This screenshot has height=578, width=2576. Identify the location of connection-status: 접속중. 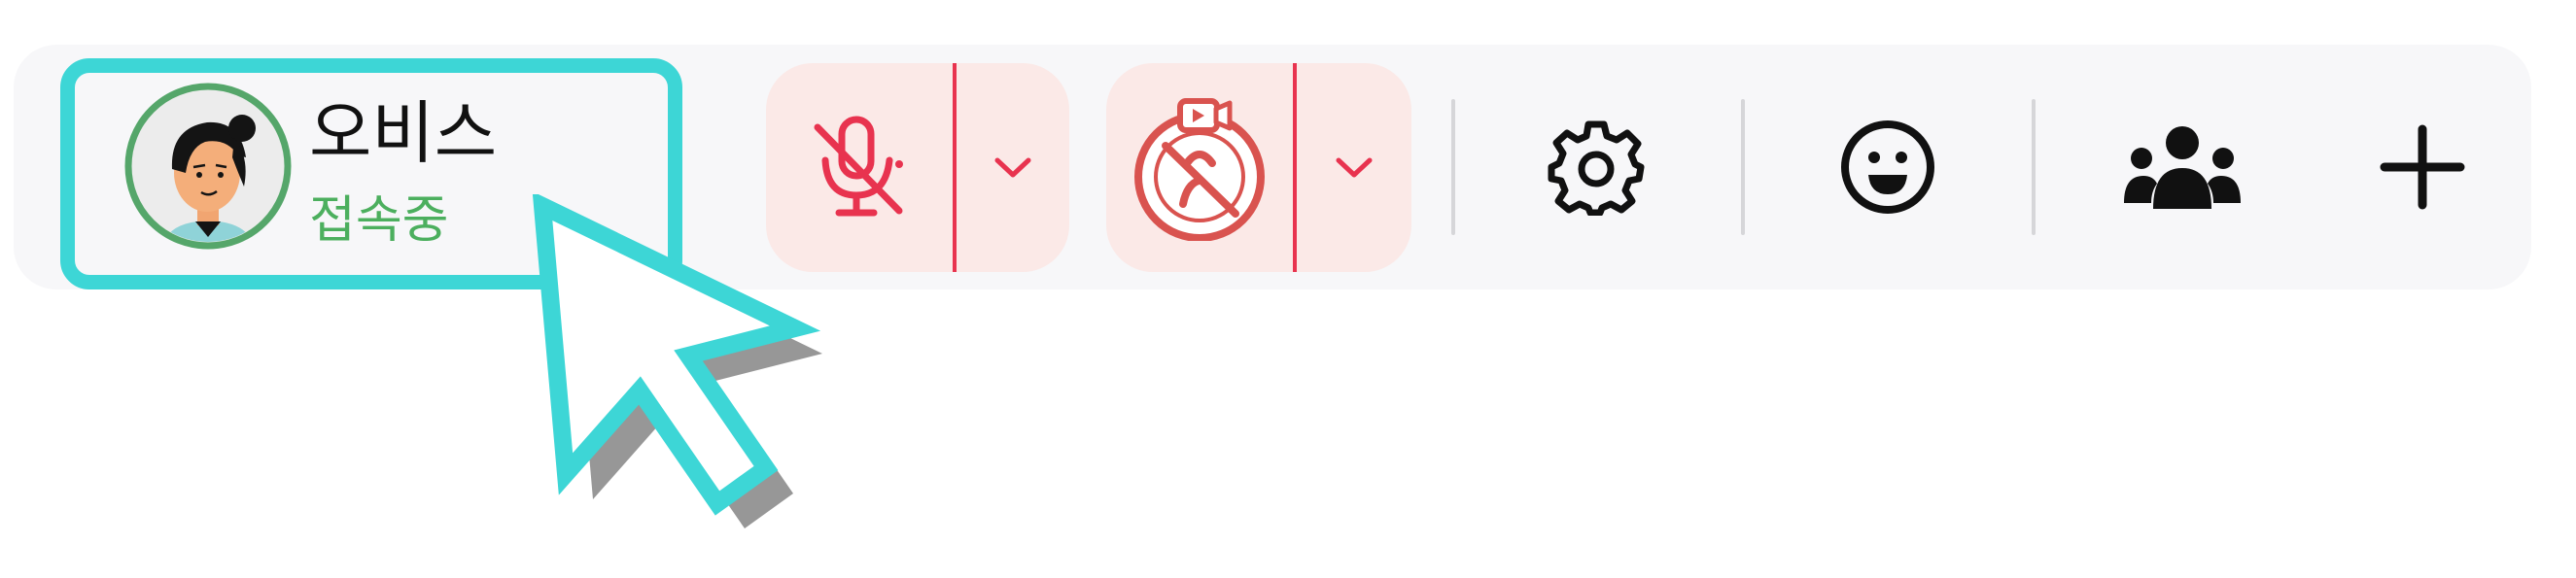
(379, 220).